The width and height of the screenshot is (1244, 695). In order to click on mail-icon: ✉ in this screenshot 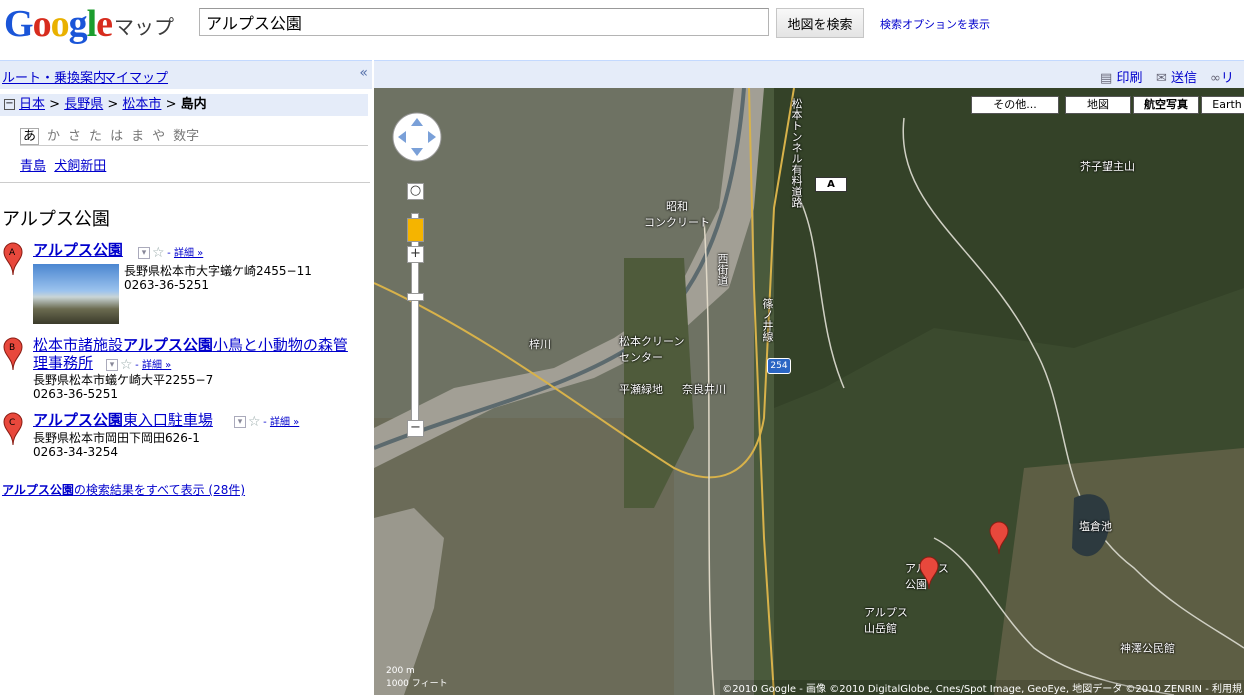, I will do `click(1161, 78)`.